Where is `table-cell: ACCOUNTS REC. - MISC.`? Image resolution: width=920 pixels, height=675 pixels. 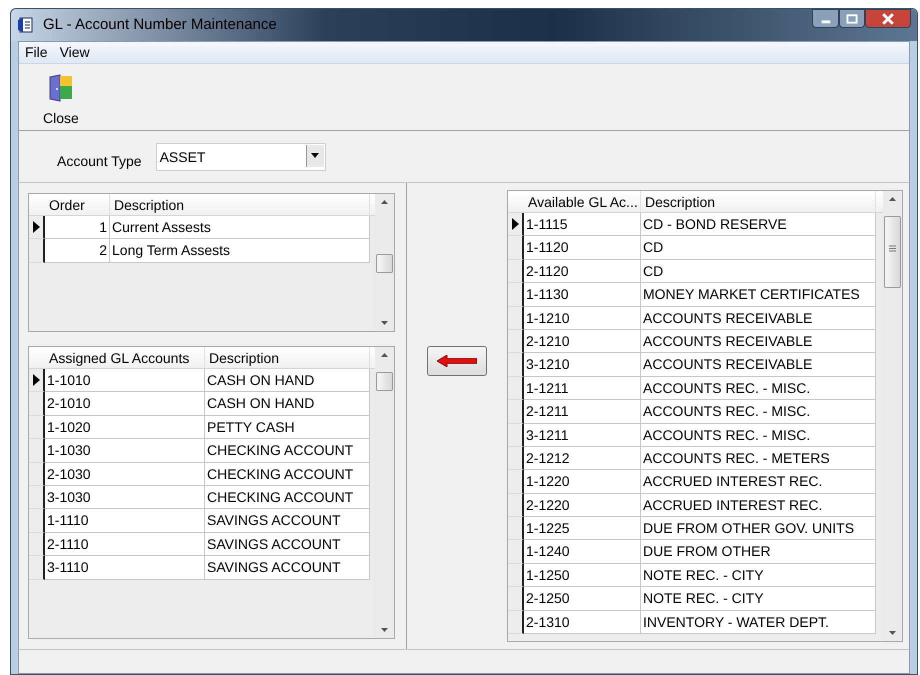 table-cell: ACCOUNTS REC. - MISC. is located at coordinates (758, 388).